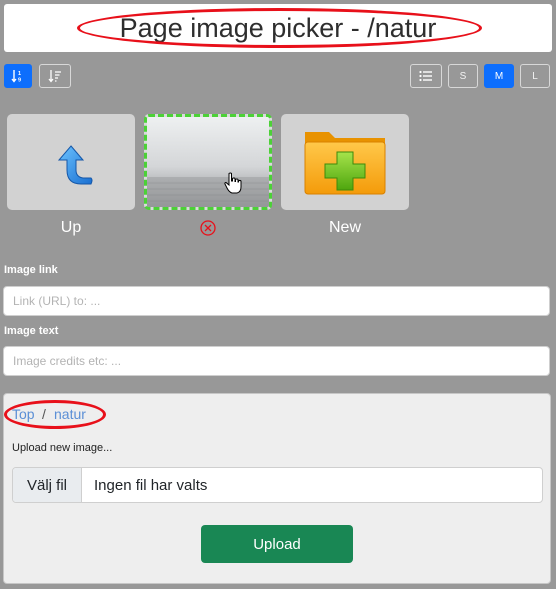 The width and height of the screenshot is (556, 589). I want to click on tile-new-label: New, so click(344, 227).